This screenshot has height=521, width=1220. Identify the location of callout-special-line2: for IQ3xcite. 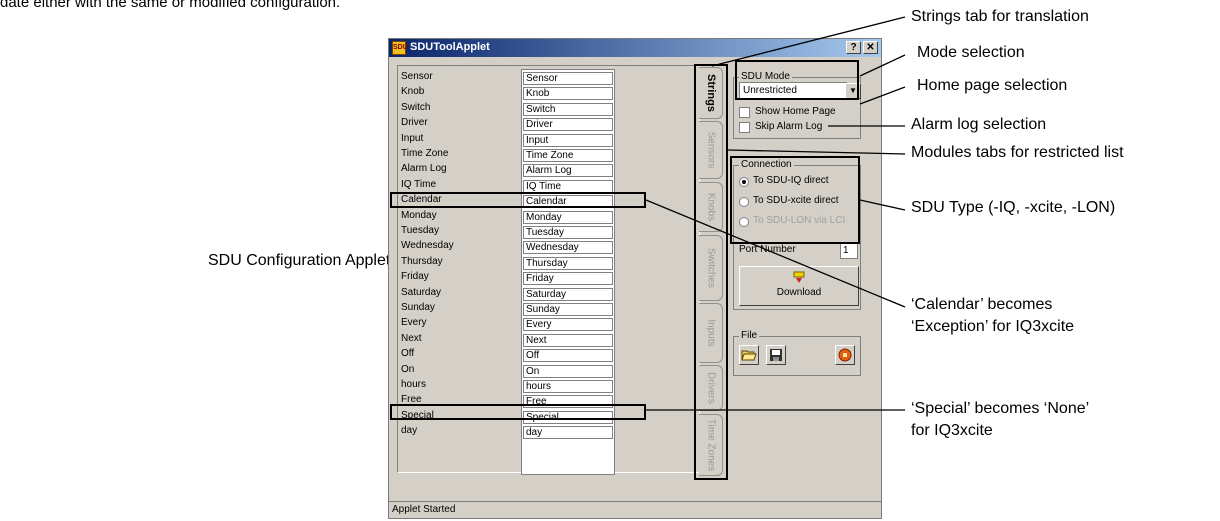
(952, 430).